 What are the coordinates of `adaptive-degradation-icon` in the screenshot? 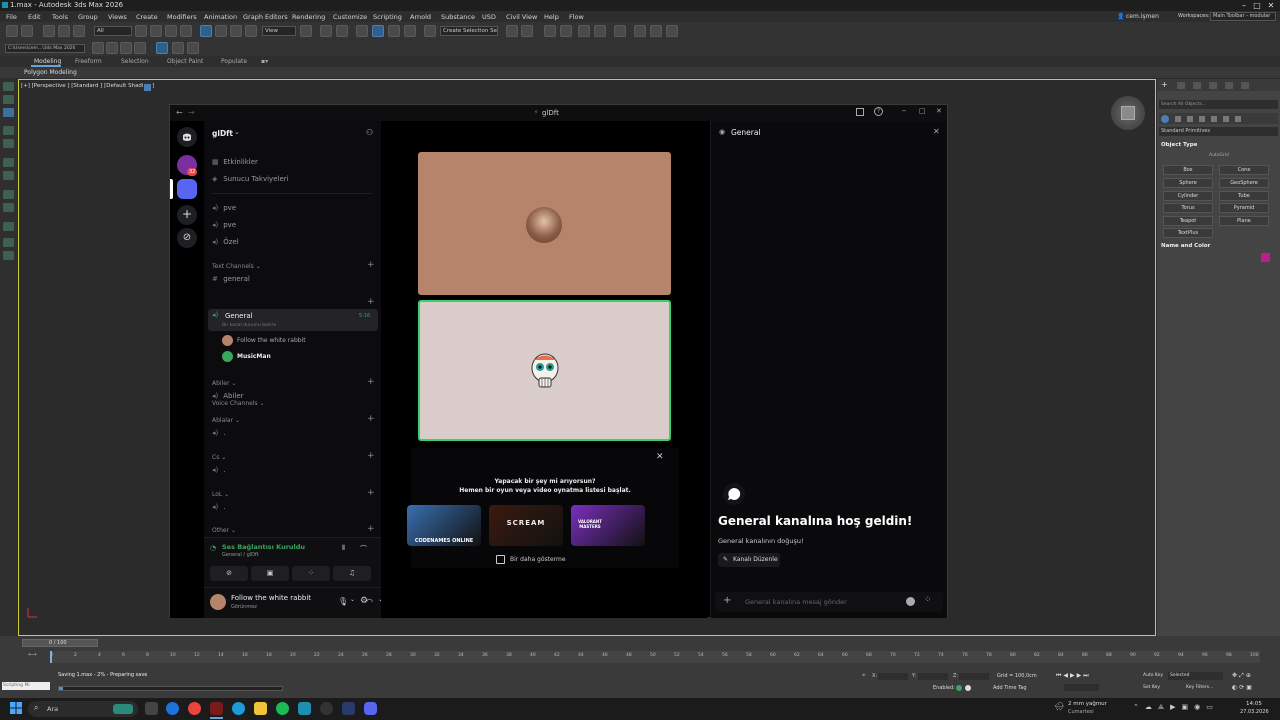 It's located at (968, 688).